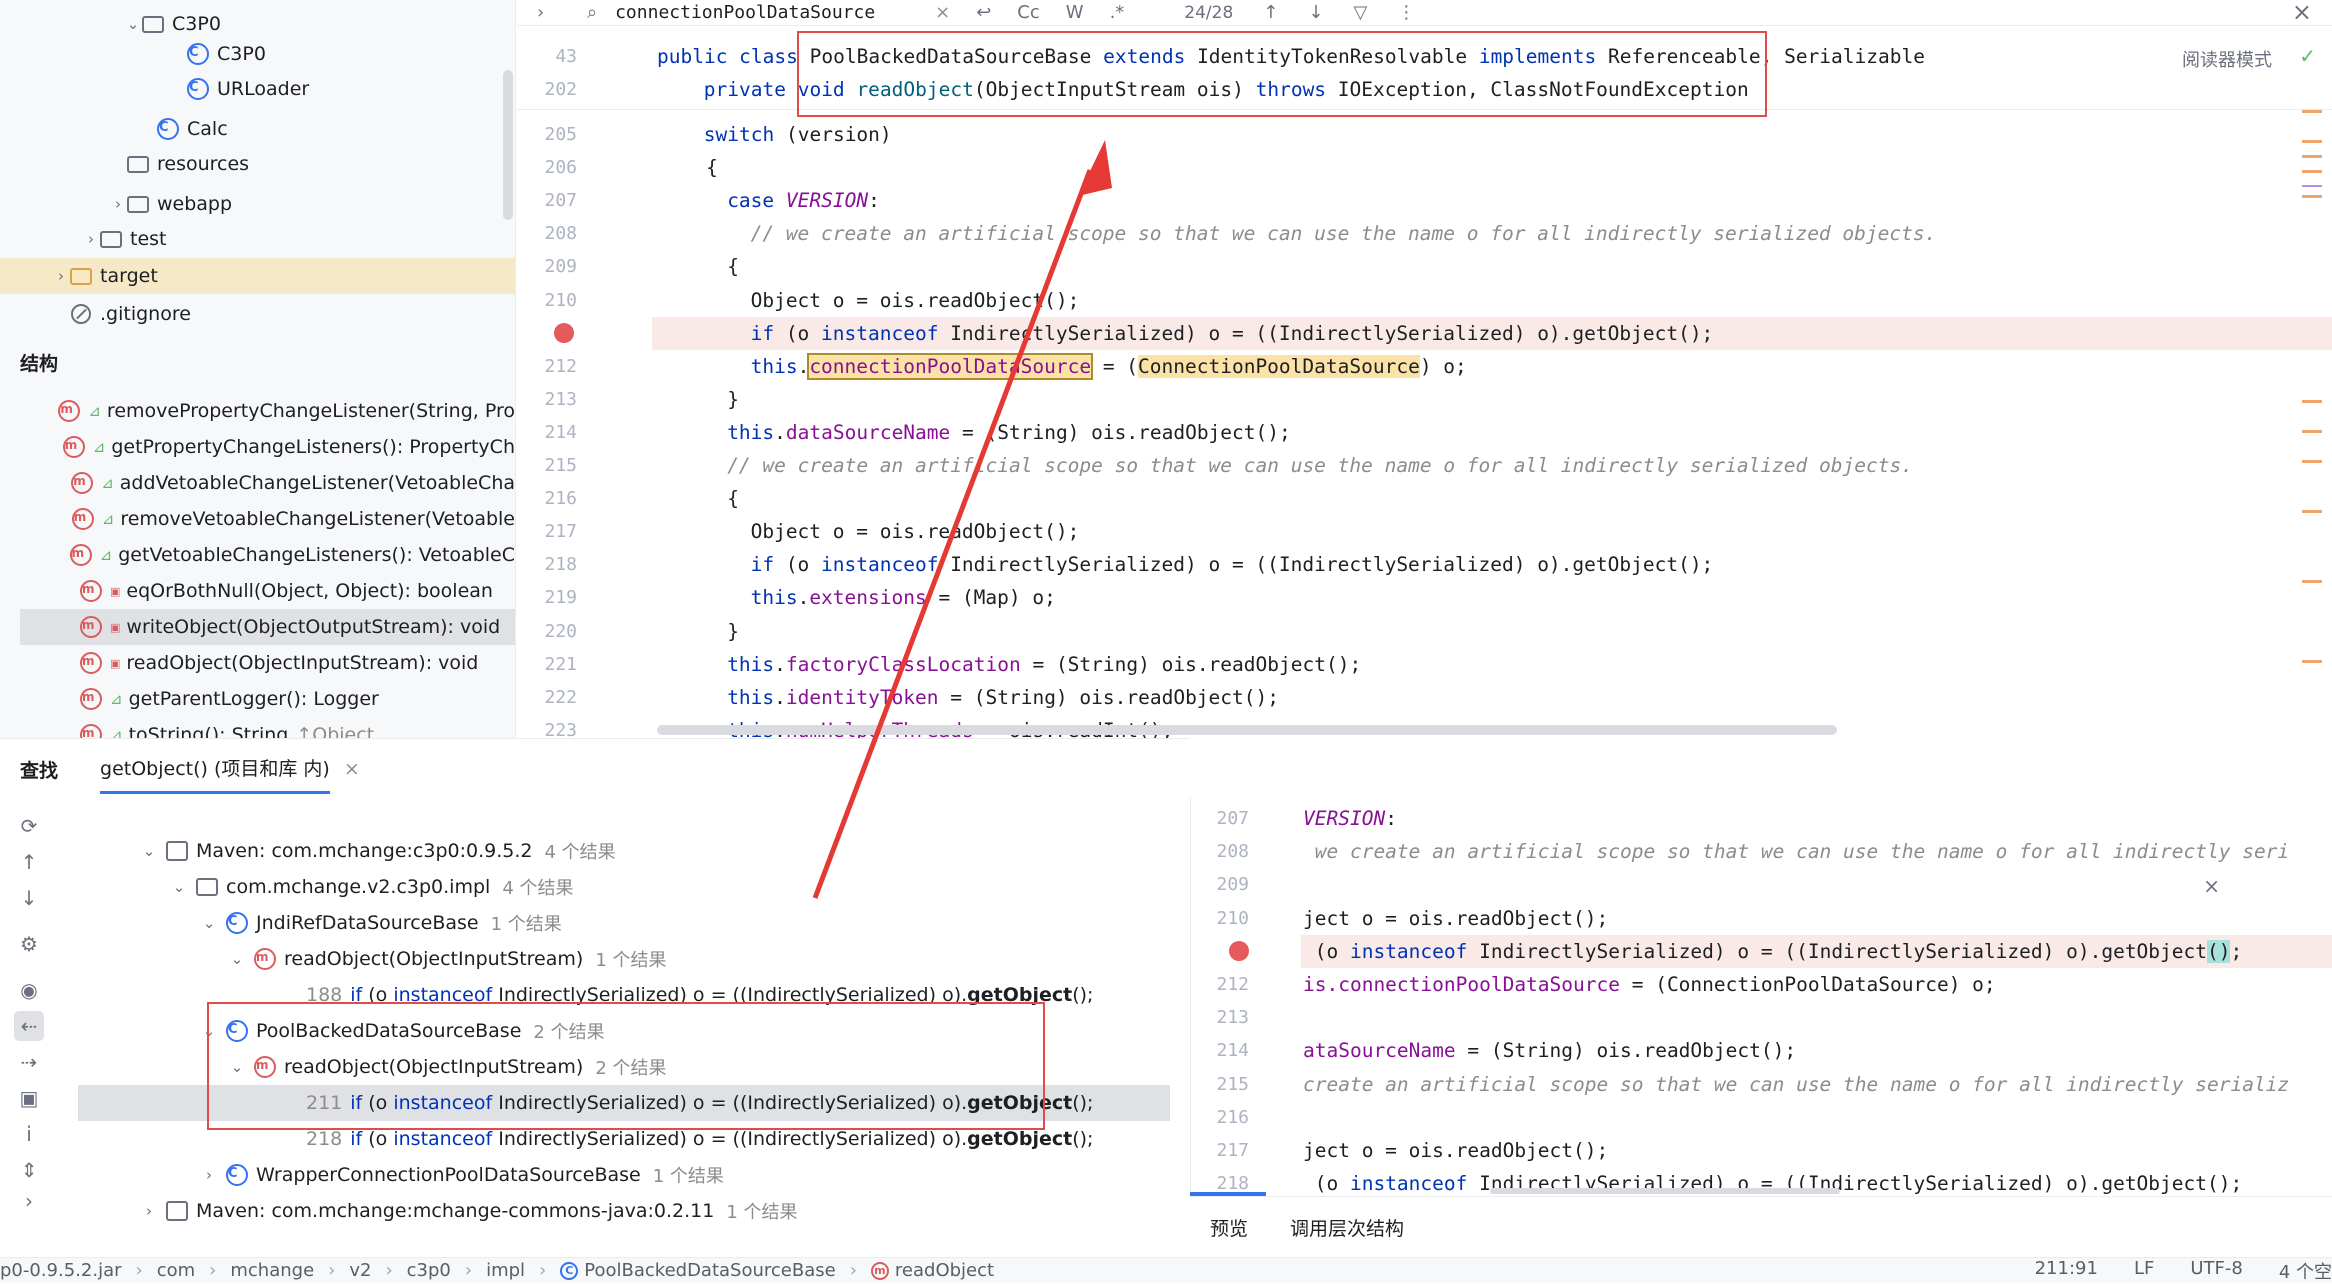 The image size is (2332, 1284). Describe the element at coordinates (257, 276) in the screenshot. I see `tree-item: › target` at that location.